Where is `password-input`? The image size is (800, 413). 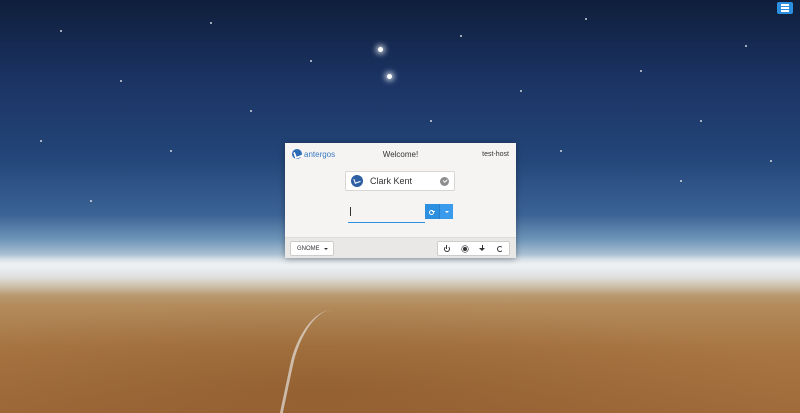 password-input is located at coordinates (386, 215).